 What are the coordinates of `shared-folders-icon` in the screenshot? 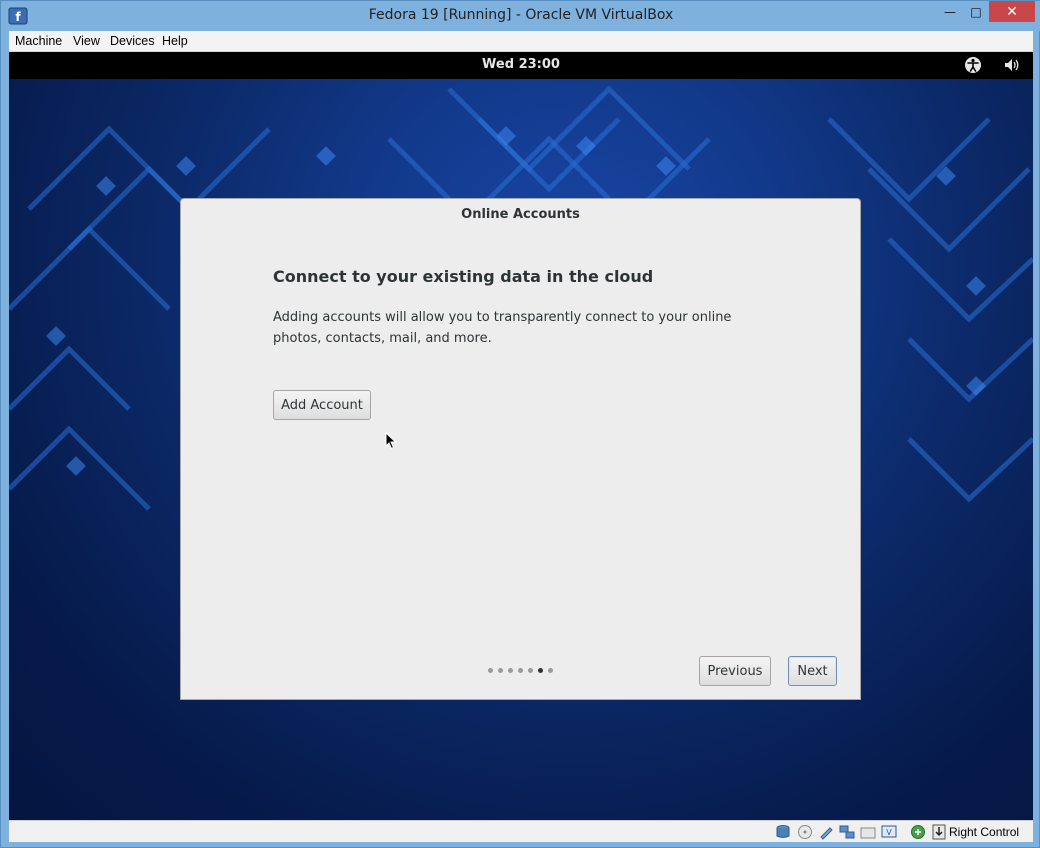 It's located at (868, 832).